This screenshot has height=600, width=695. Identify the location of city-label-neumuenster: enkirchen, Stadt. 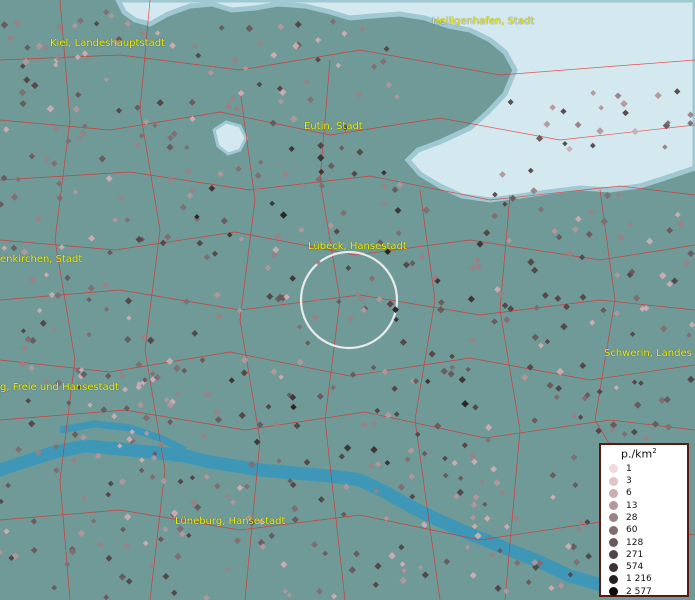
(41, 259).